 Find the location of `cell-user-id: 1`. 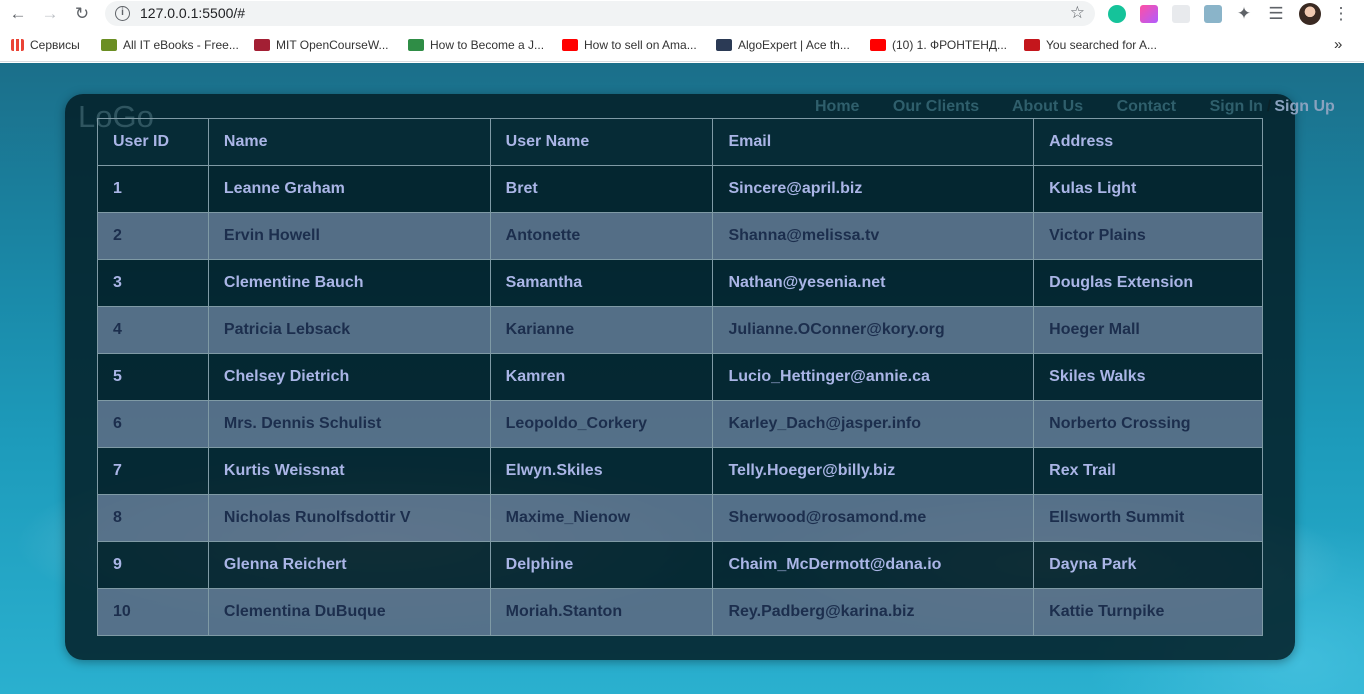

cell-user-id: 1 is located at coordinates (153, 189).